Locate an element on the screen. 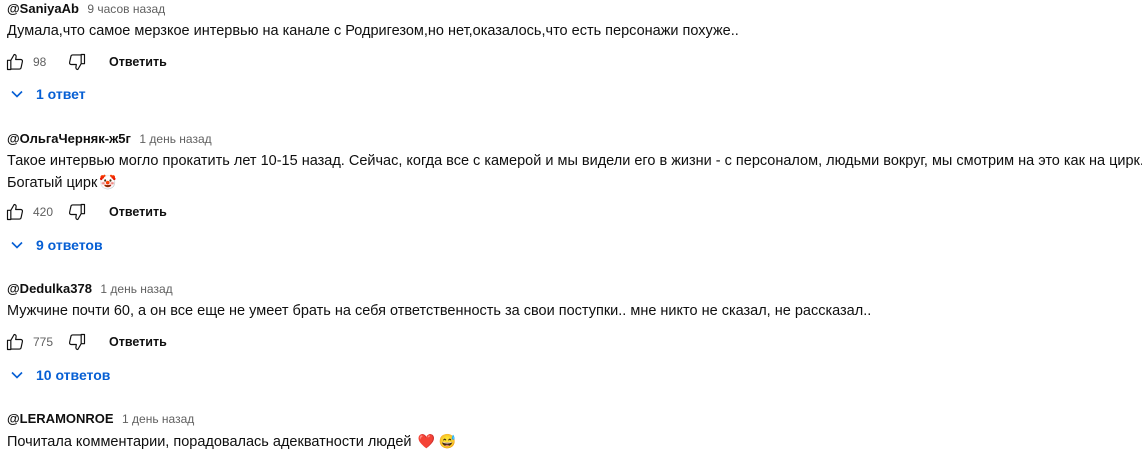  replies-count-label: 1 ответ is located at coordinates (61, 94).